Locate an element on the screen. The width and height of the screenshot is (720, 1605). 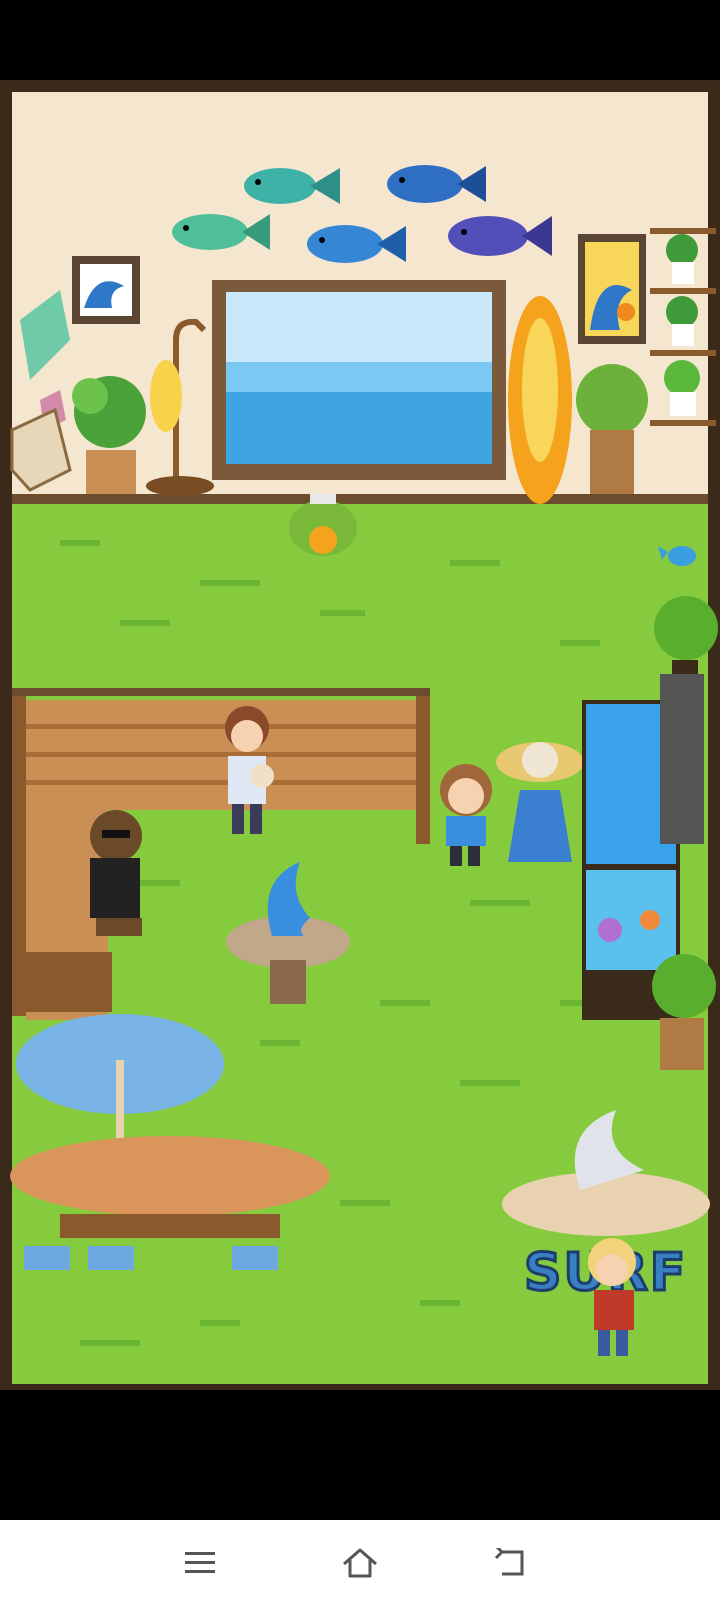
menu-icon is located at coordinates (200, 1563).